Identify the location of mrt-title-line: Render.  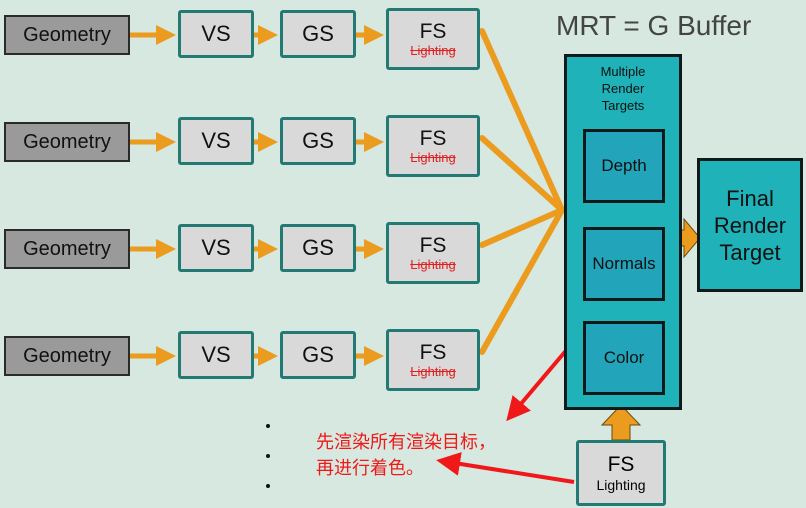
(623, 88).